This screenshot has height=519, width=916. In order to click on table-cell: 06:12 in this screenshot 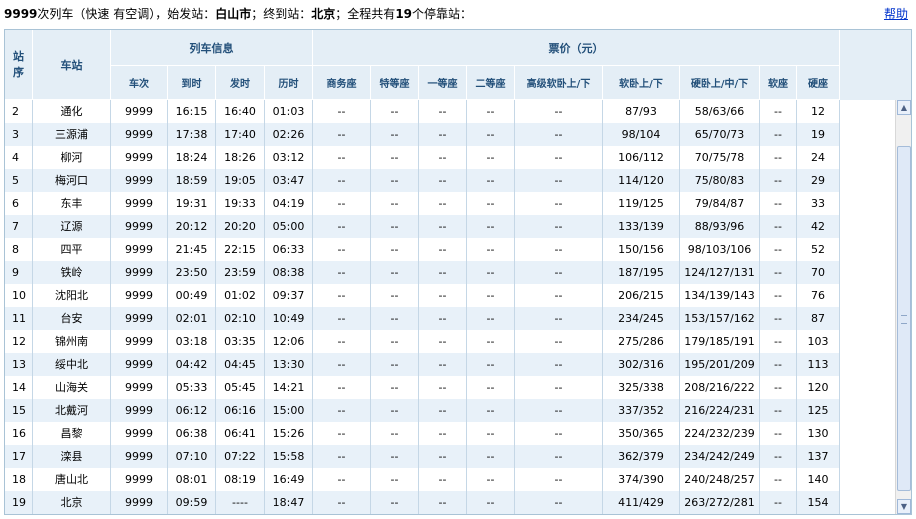, I will do `click(192, 410)`.